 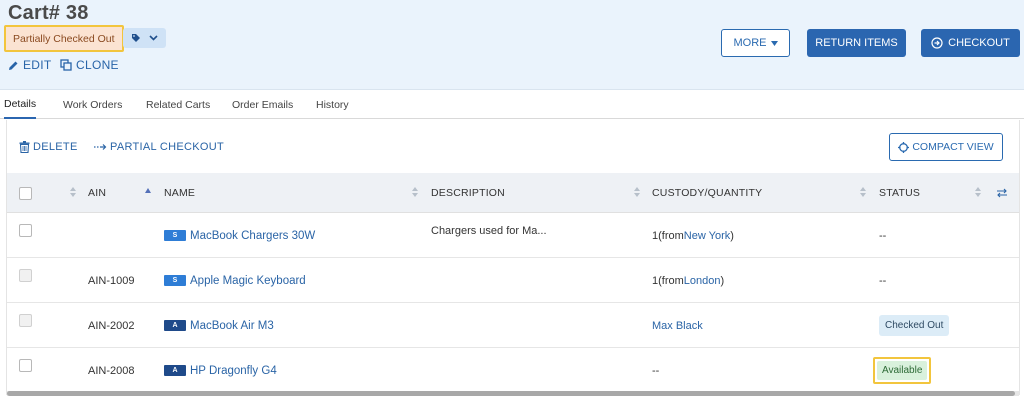 I want to click on more-dropdown-button: MORE, so click(x=755, y=43).